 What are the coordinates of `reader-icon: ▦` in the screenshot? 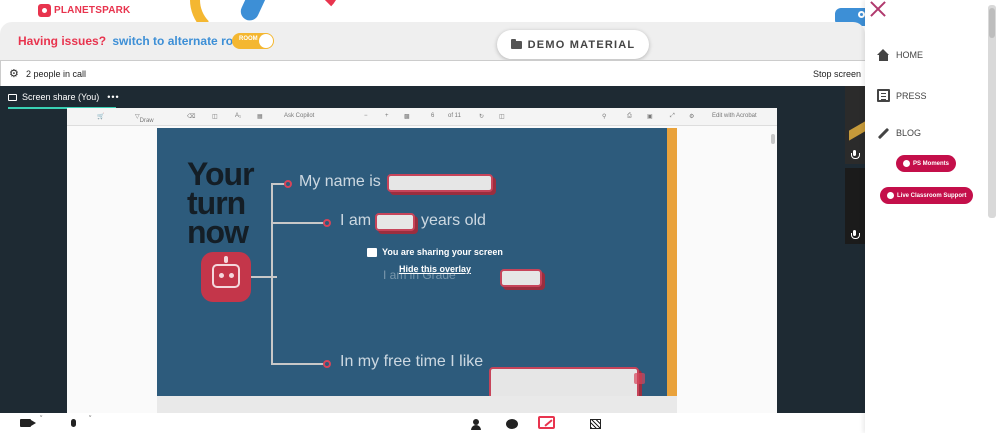 It's located at (260, 116).